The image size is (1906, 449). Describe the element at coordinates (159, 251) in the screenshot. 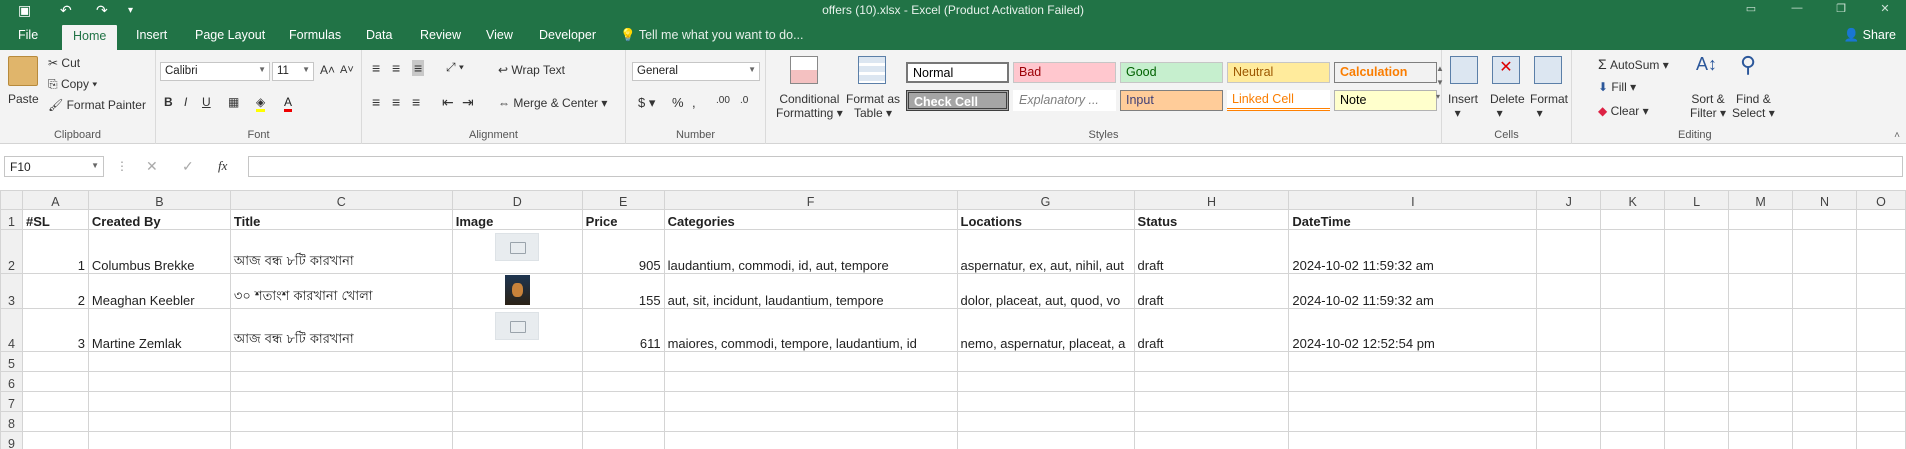

I see `cell: Columbus Brekke` at that location.